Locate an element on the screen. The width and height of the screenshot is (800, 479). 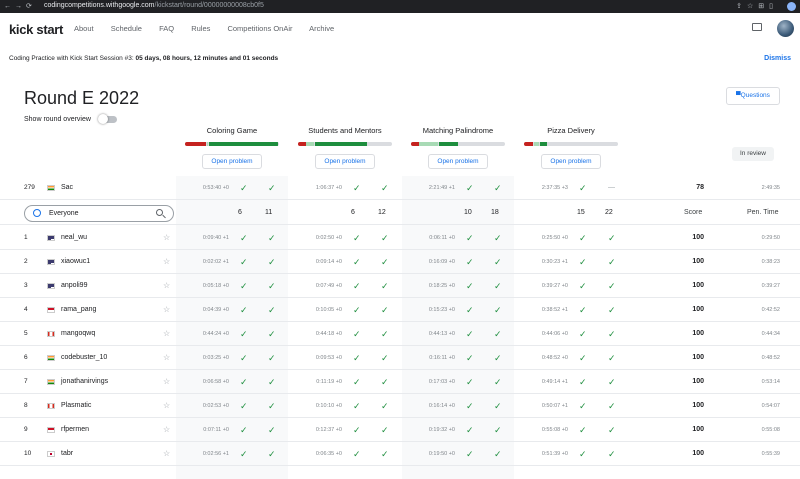
submit-time: 0:44:24 +0 is located at coordinates (215, 334).